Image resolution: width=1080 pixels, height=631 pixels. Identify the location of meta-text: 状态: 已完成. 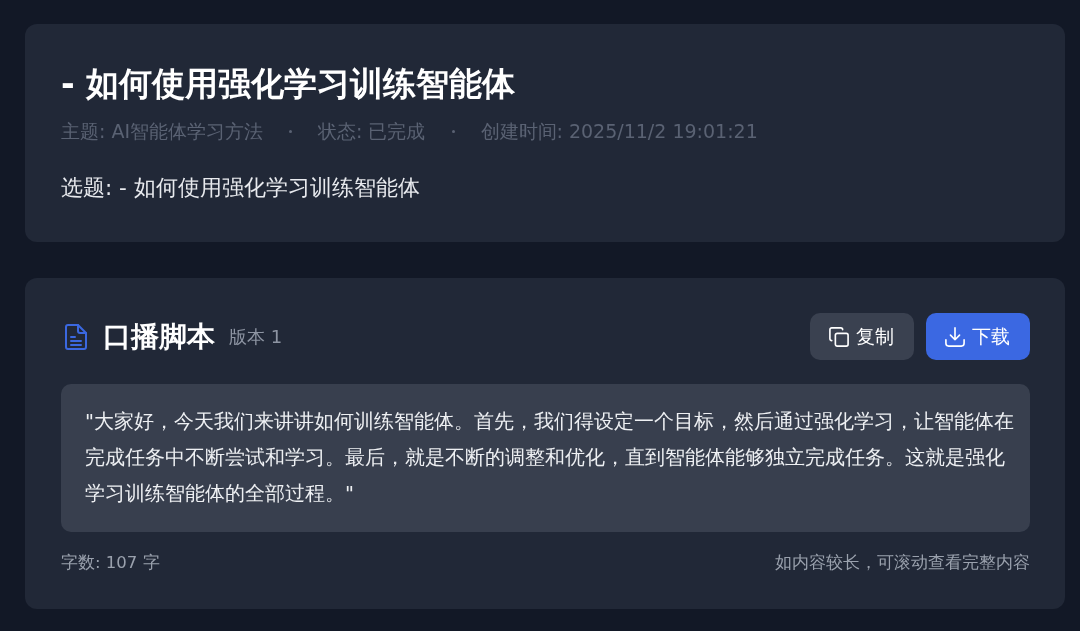
(372, 131).